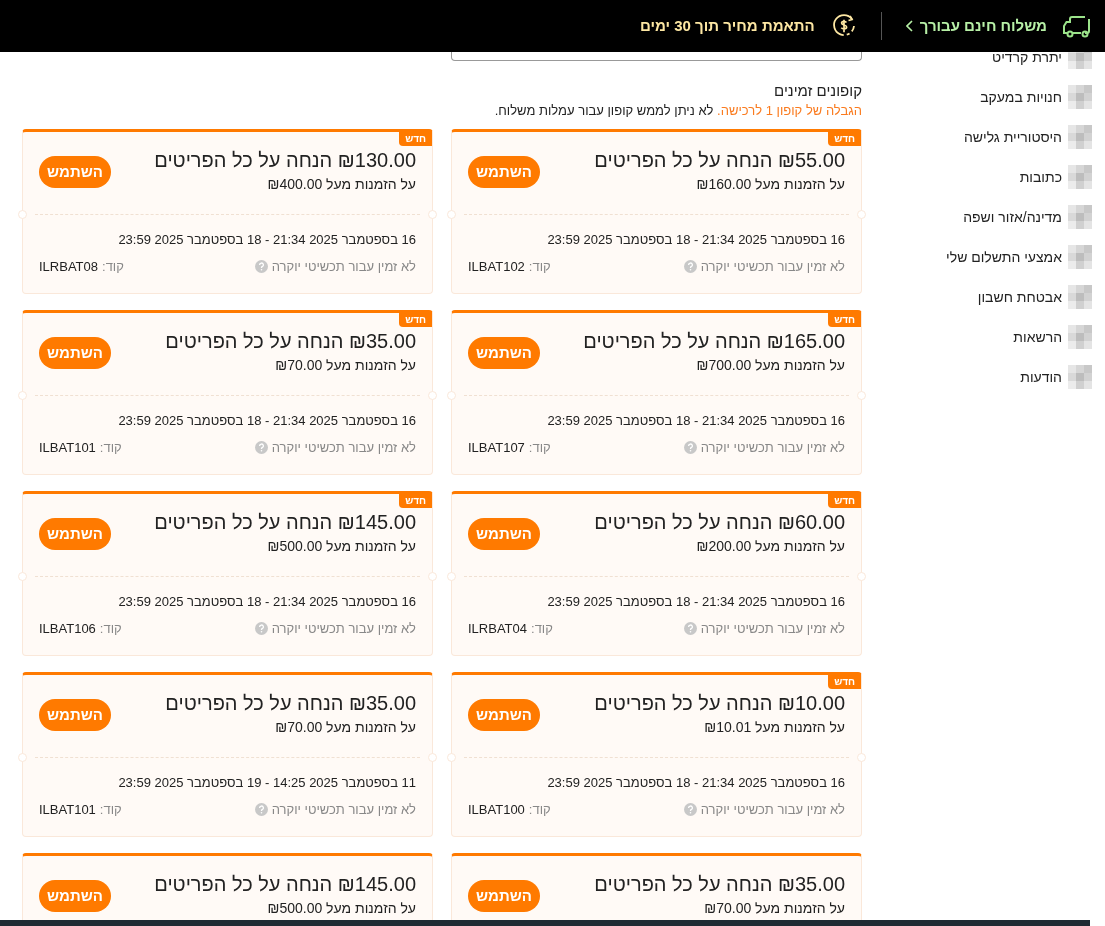 The height and width of the screenshot is (926, 1105). What do you see at coordinates (770, 546) in the screenshot?
I see `coupon-condition: על הזמנות מעל ₪200.00` at bounding box center [770, 546].